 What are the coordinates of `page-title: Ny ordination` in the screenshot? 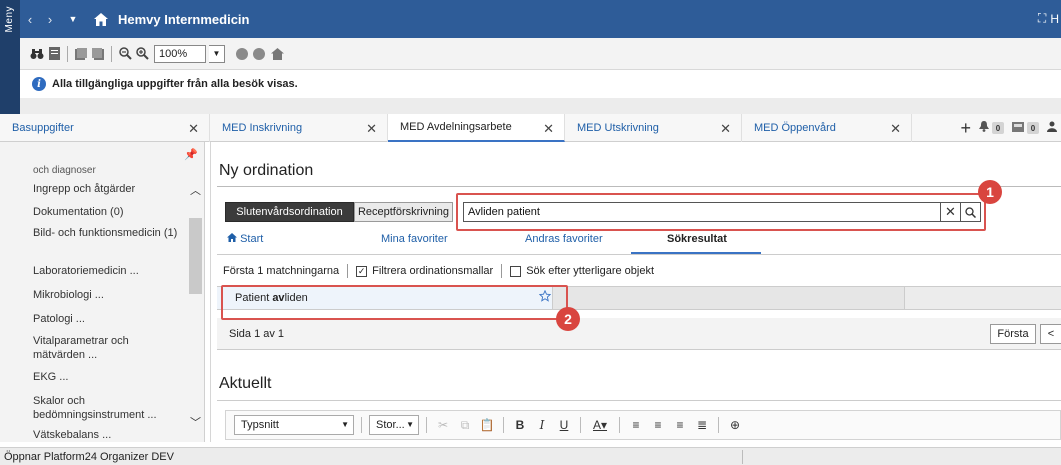 It's located at (266, 170).